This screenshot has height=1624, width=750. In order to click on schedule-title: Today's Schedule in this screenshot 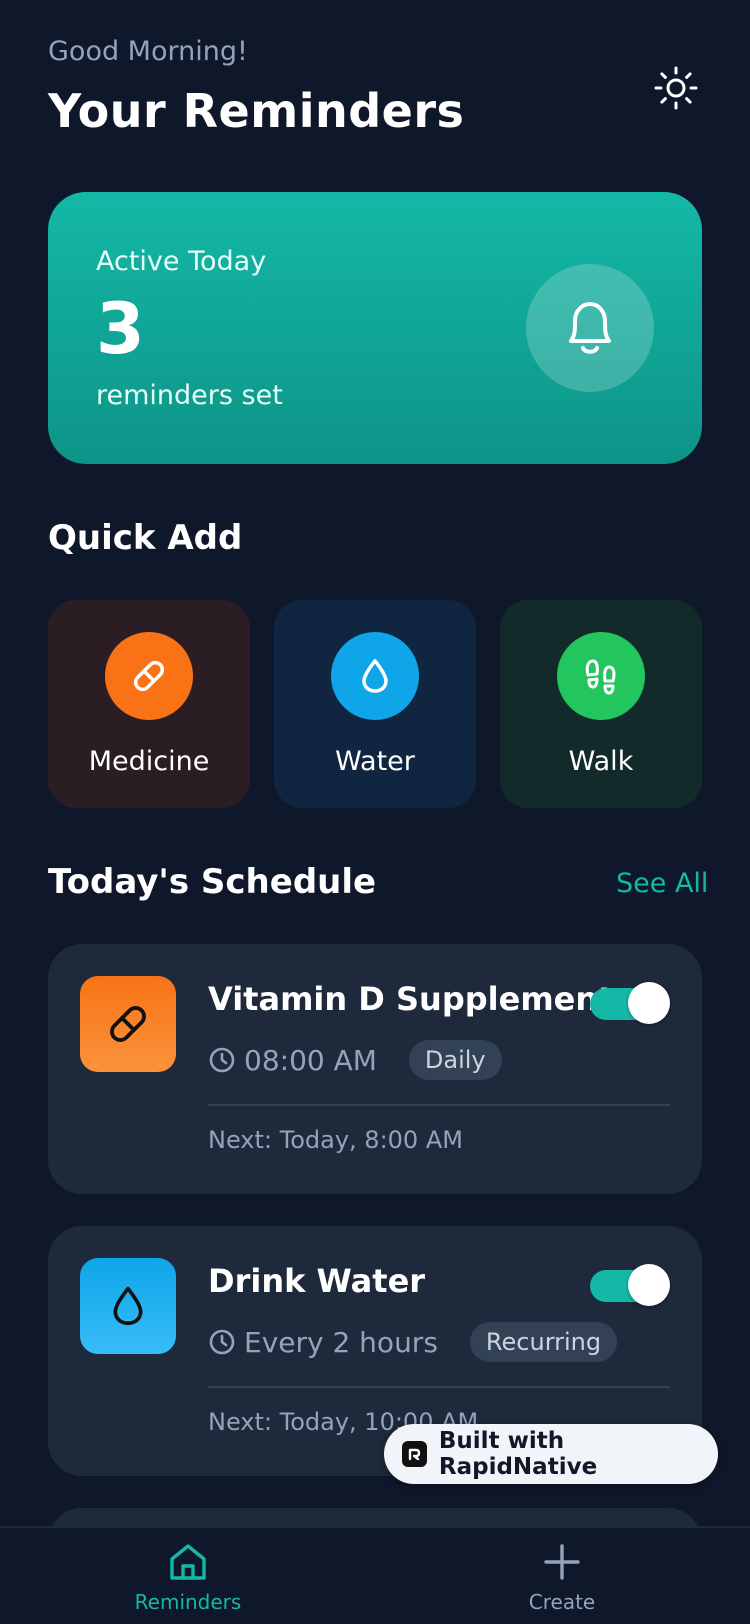, I will do `click(212, 882)`.